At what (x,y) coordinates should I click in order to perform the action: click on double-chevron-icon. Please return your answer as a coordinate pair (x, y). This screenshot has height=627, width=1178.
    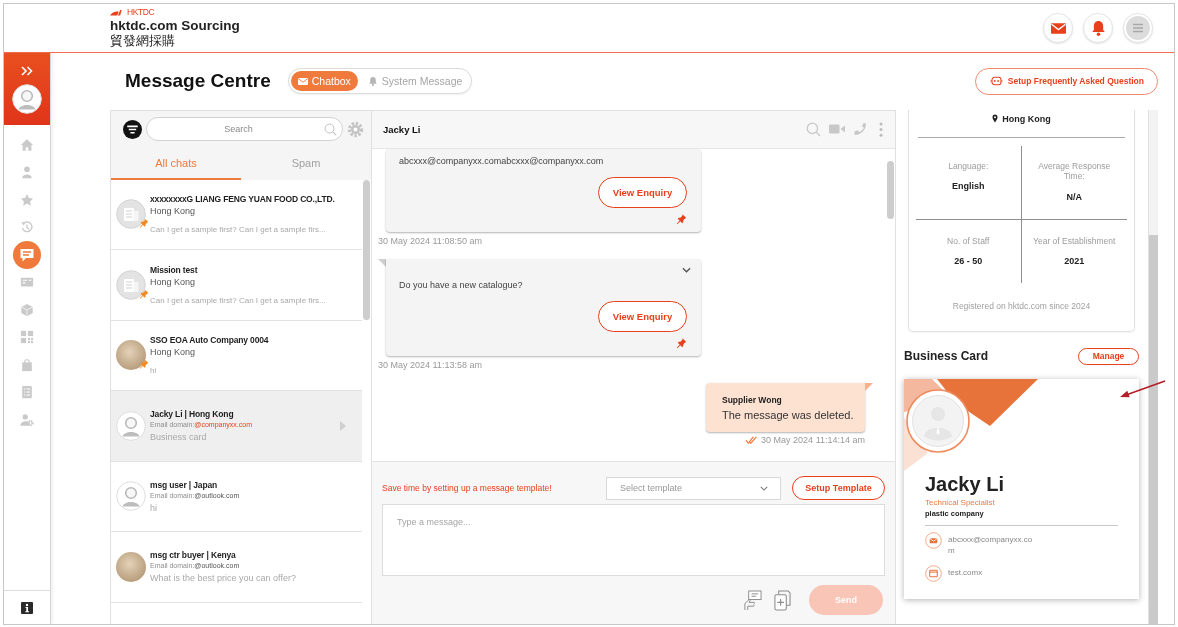
    Looking at the image, I should click on (27, 71).